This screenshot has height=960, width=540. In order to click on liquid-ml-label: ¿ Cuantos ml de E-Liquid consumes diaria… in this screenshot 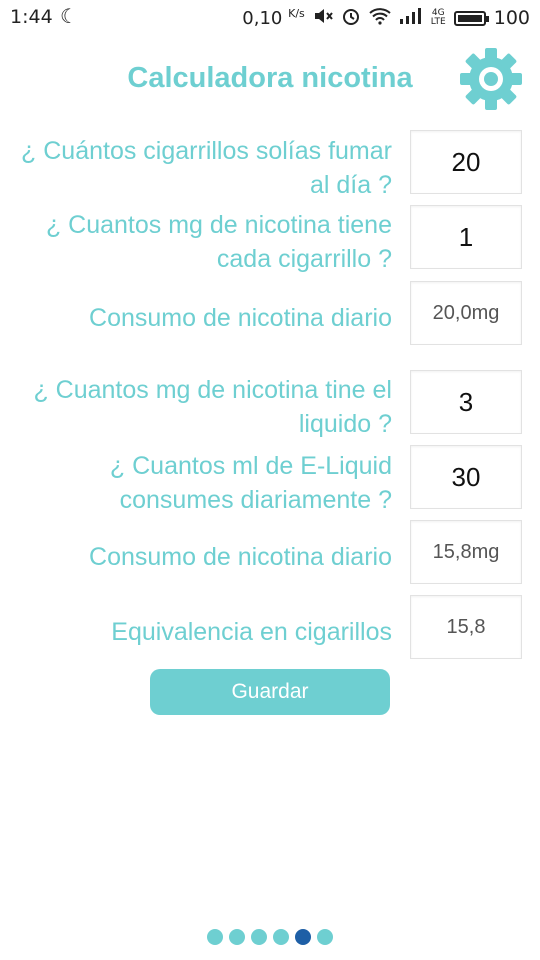, I will do `click(250, 483)`.